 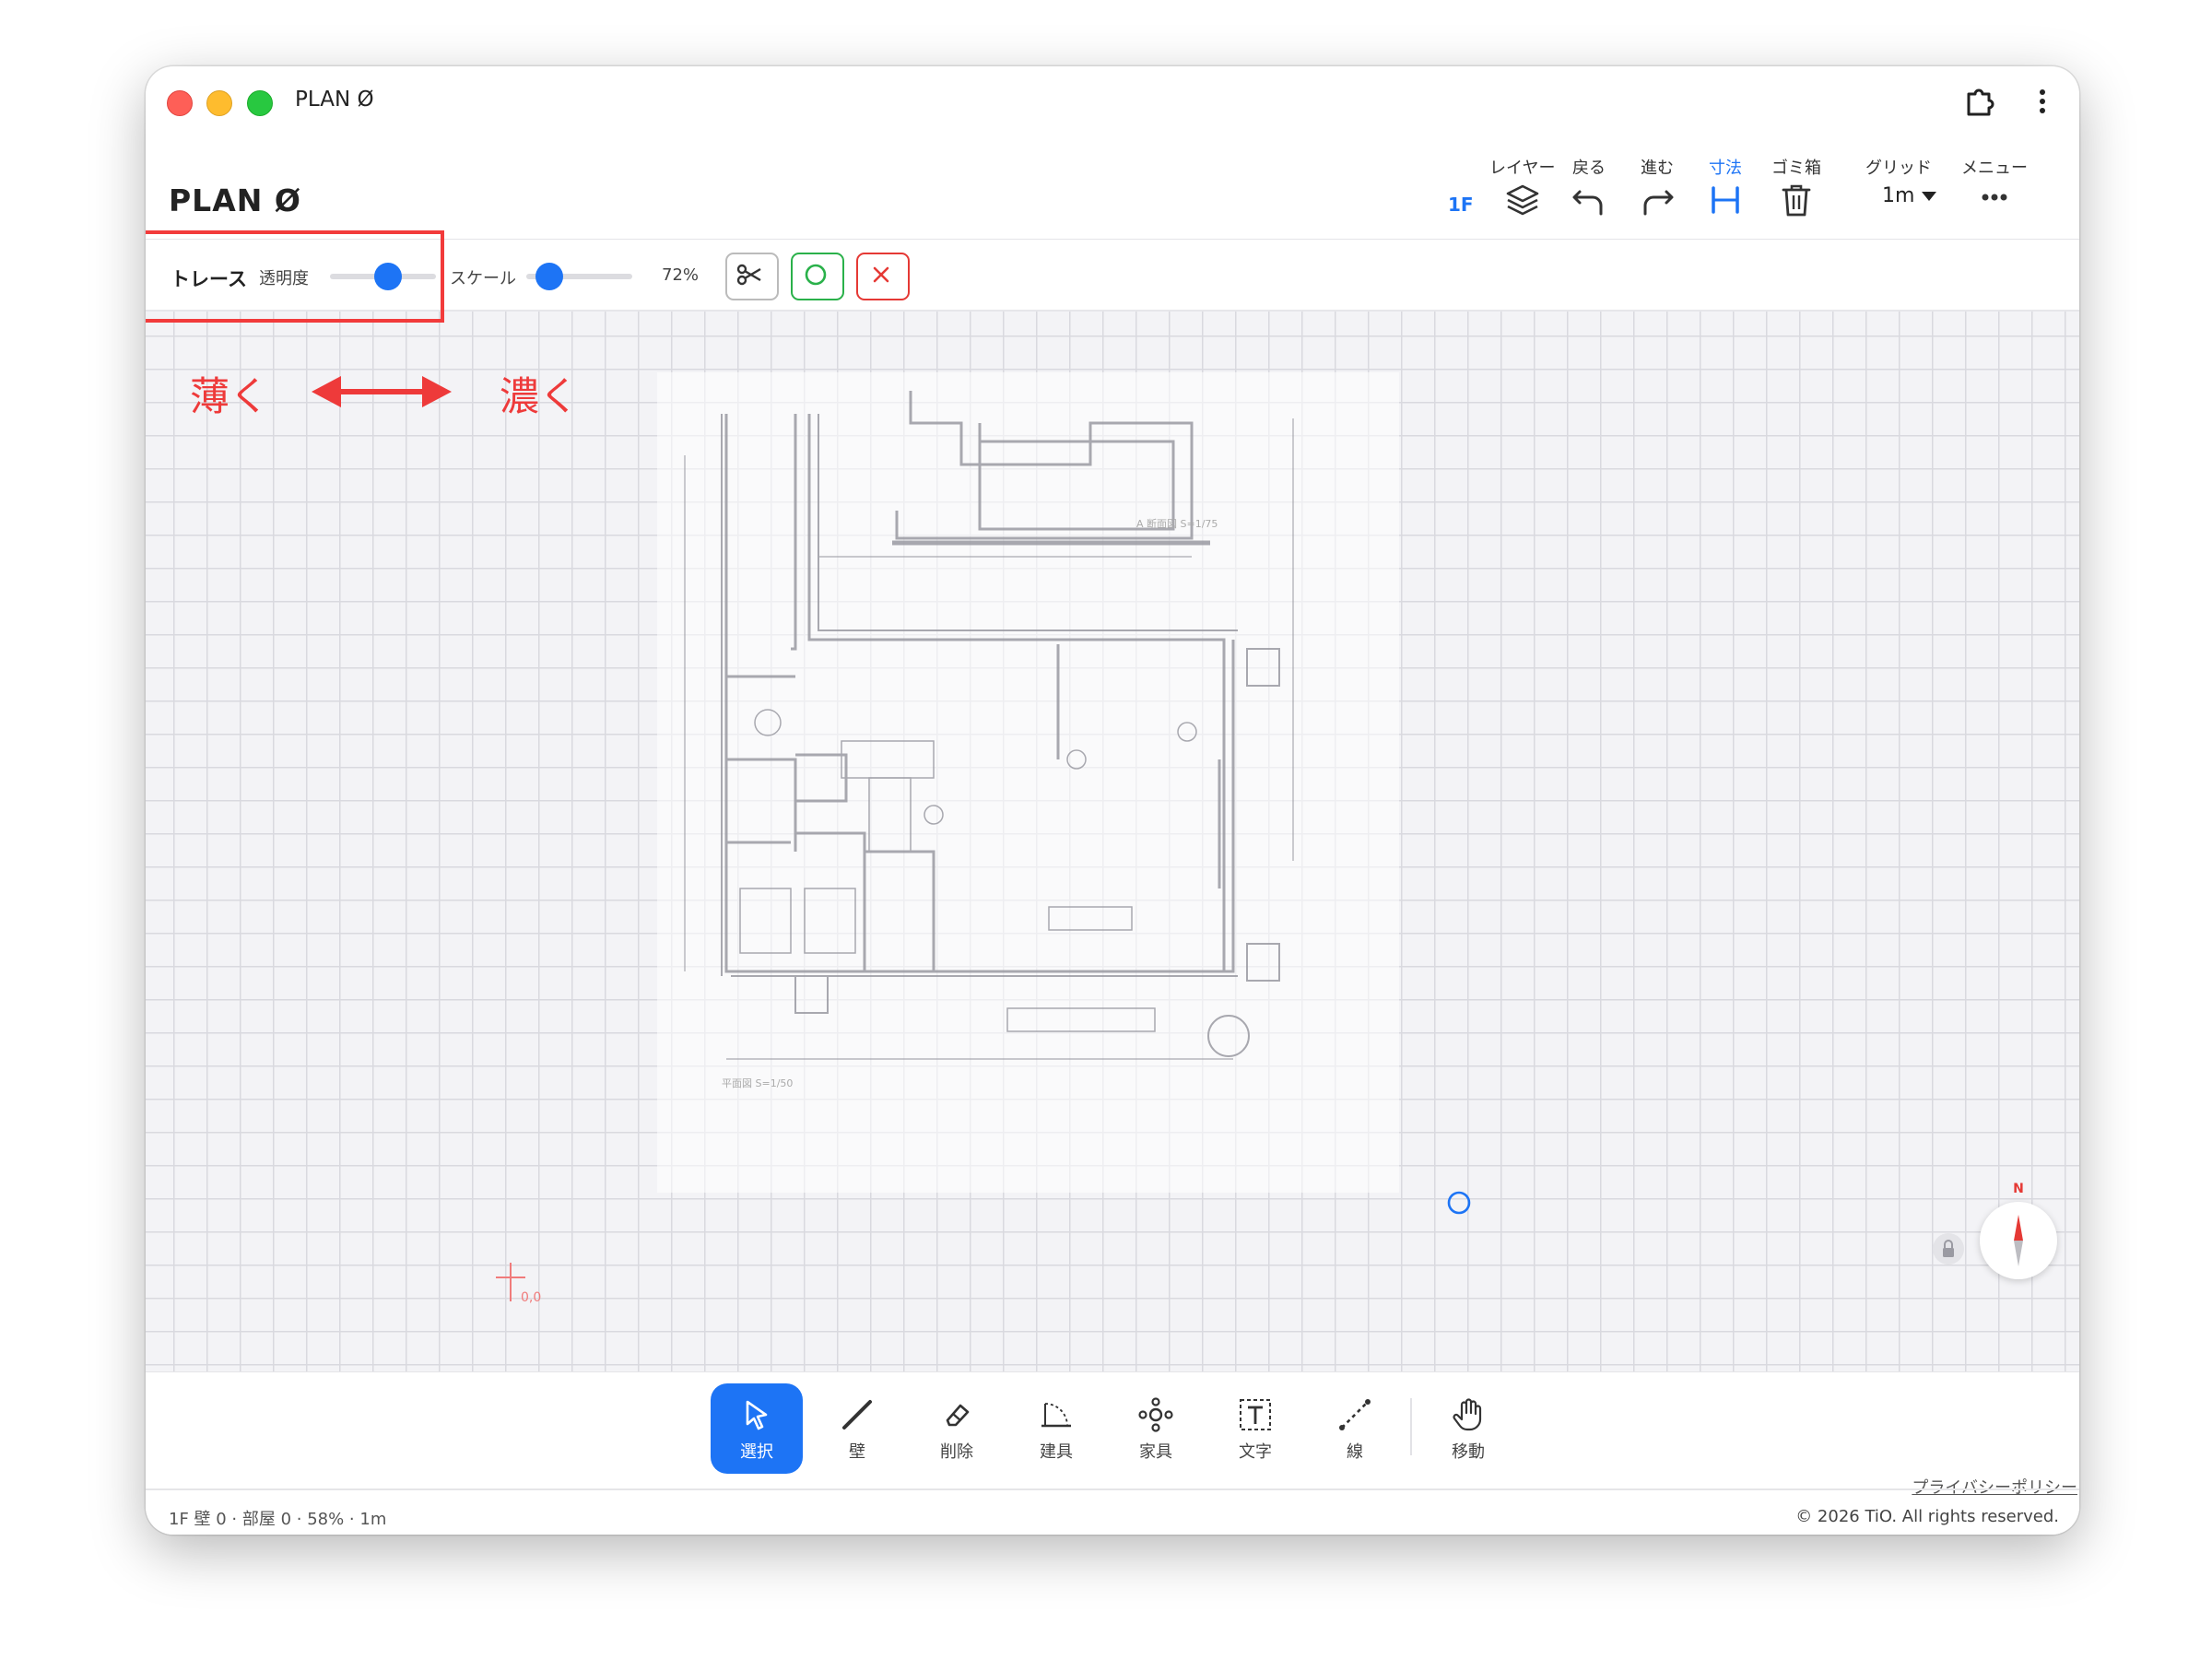 I want to click on wall-tool: 壁, so click(x=857, y=1428).